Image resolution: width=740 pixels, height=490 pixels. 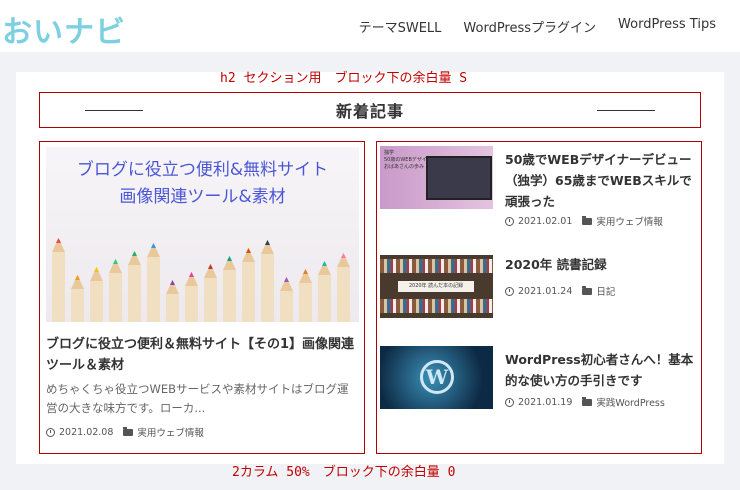 What do you see at coordinates (529, 26) in the screenshot?
I see `nav-item-plugins: WordPressプラグイン` at bounding box center [529, 26].